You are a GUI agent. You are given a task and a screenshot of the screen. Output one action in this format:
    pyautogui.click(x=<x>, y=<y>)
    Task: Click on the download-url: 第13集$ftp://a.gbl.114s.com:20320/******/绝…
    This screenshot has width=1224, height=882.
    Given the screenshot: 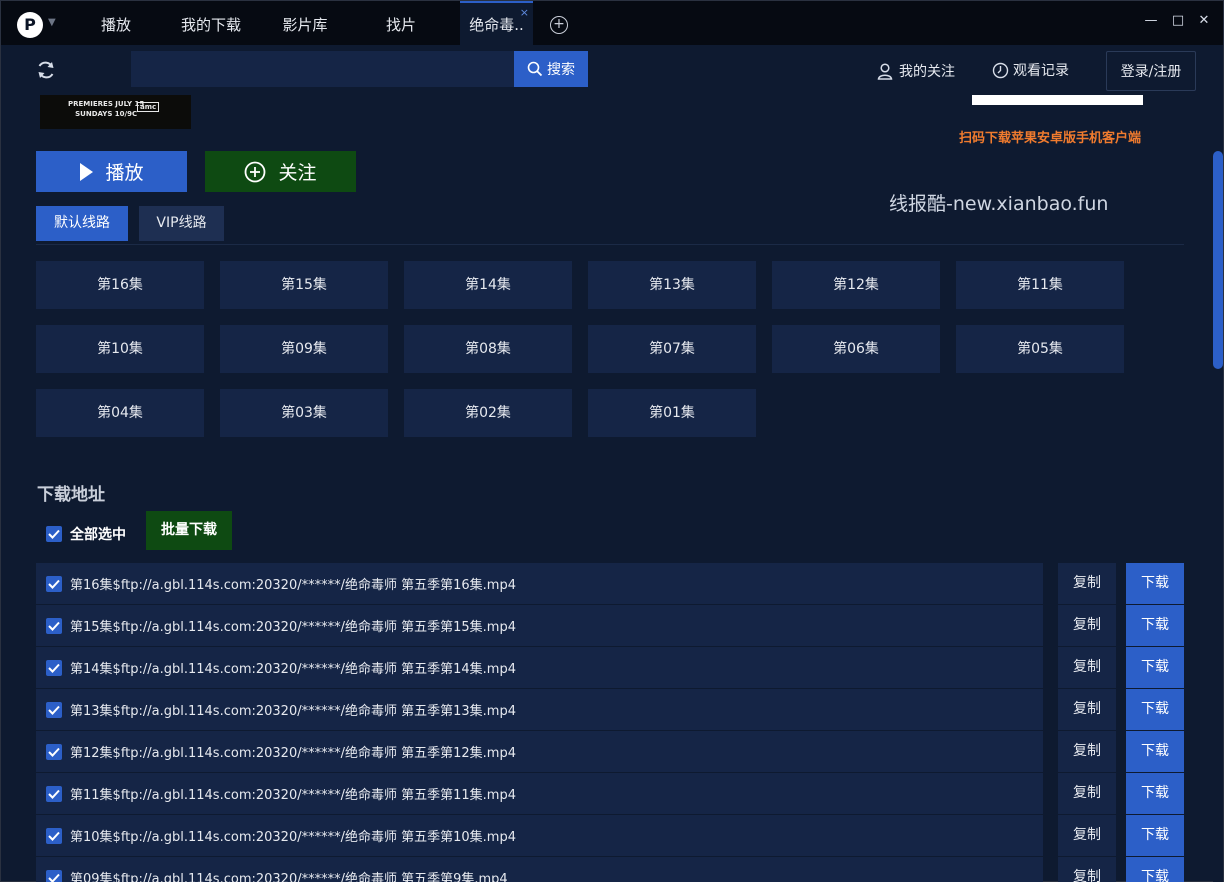 What is the action you would take?
    pyautogui.click(x=539, y=709)
    